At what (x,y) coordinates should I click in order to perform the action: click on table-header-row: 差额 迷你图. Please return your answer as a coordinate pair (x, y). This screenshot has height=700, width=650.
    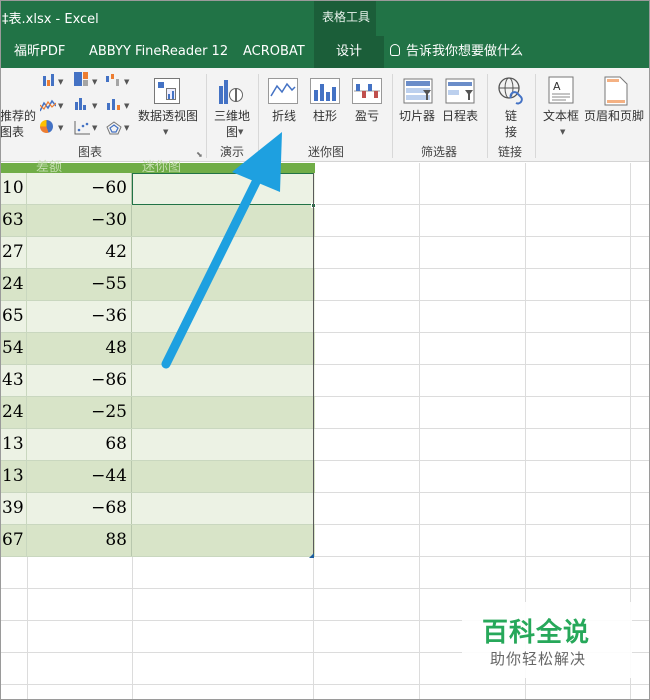
    Looking at the image, I should click on (157, 167).